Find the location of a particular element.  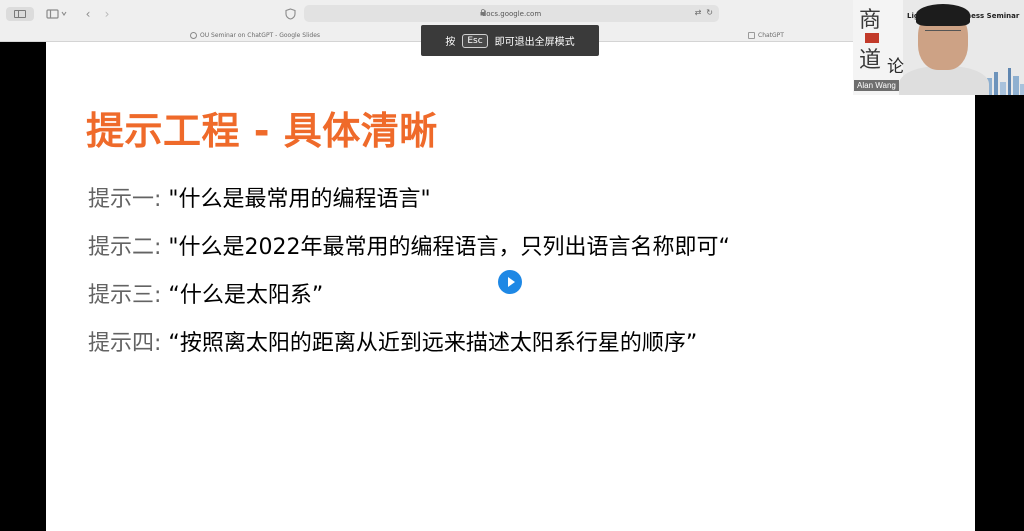

prompt-item: 提示一: "什么是最常用的编程语言" is located at coordinates (259, 197).